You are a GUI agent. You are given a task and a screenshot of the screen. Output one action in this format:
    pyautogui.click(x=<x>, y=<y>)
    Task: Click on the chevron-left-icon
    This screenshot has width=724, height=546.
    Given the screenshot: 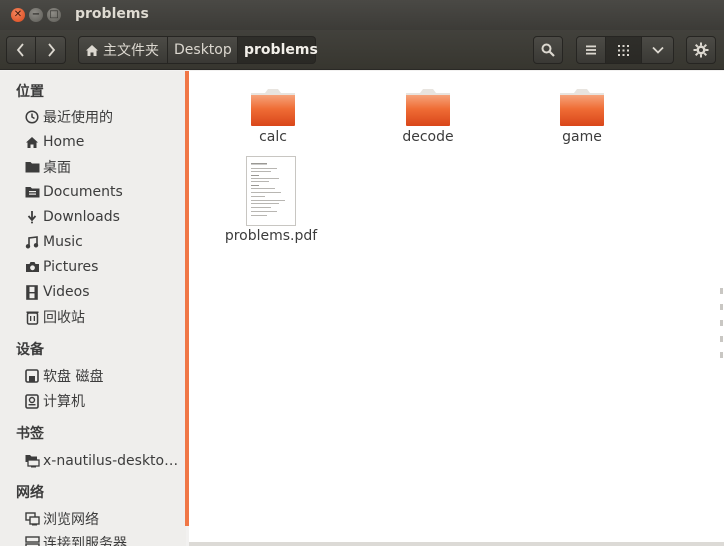 What is the action you would take?
    pyautogui.click(x=20, y=50)
    